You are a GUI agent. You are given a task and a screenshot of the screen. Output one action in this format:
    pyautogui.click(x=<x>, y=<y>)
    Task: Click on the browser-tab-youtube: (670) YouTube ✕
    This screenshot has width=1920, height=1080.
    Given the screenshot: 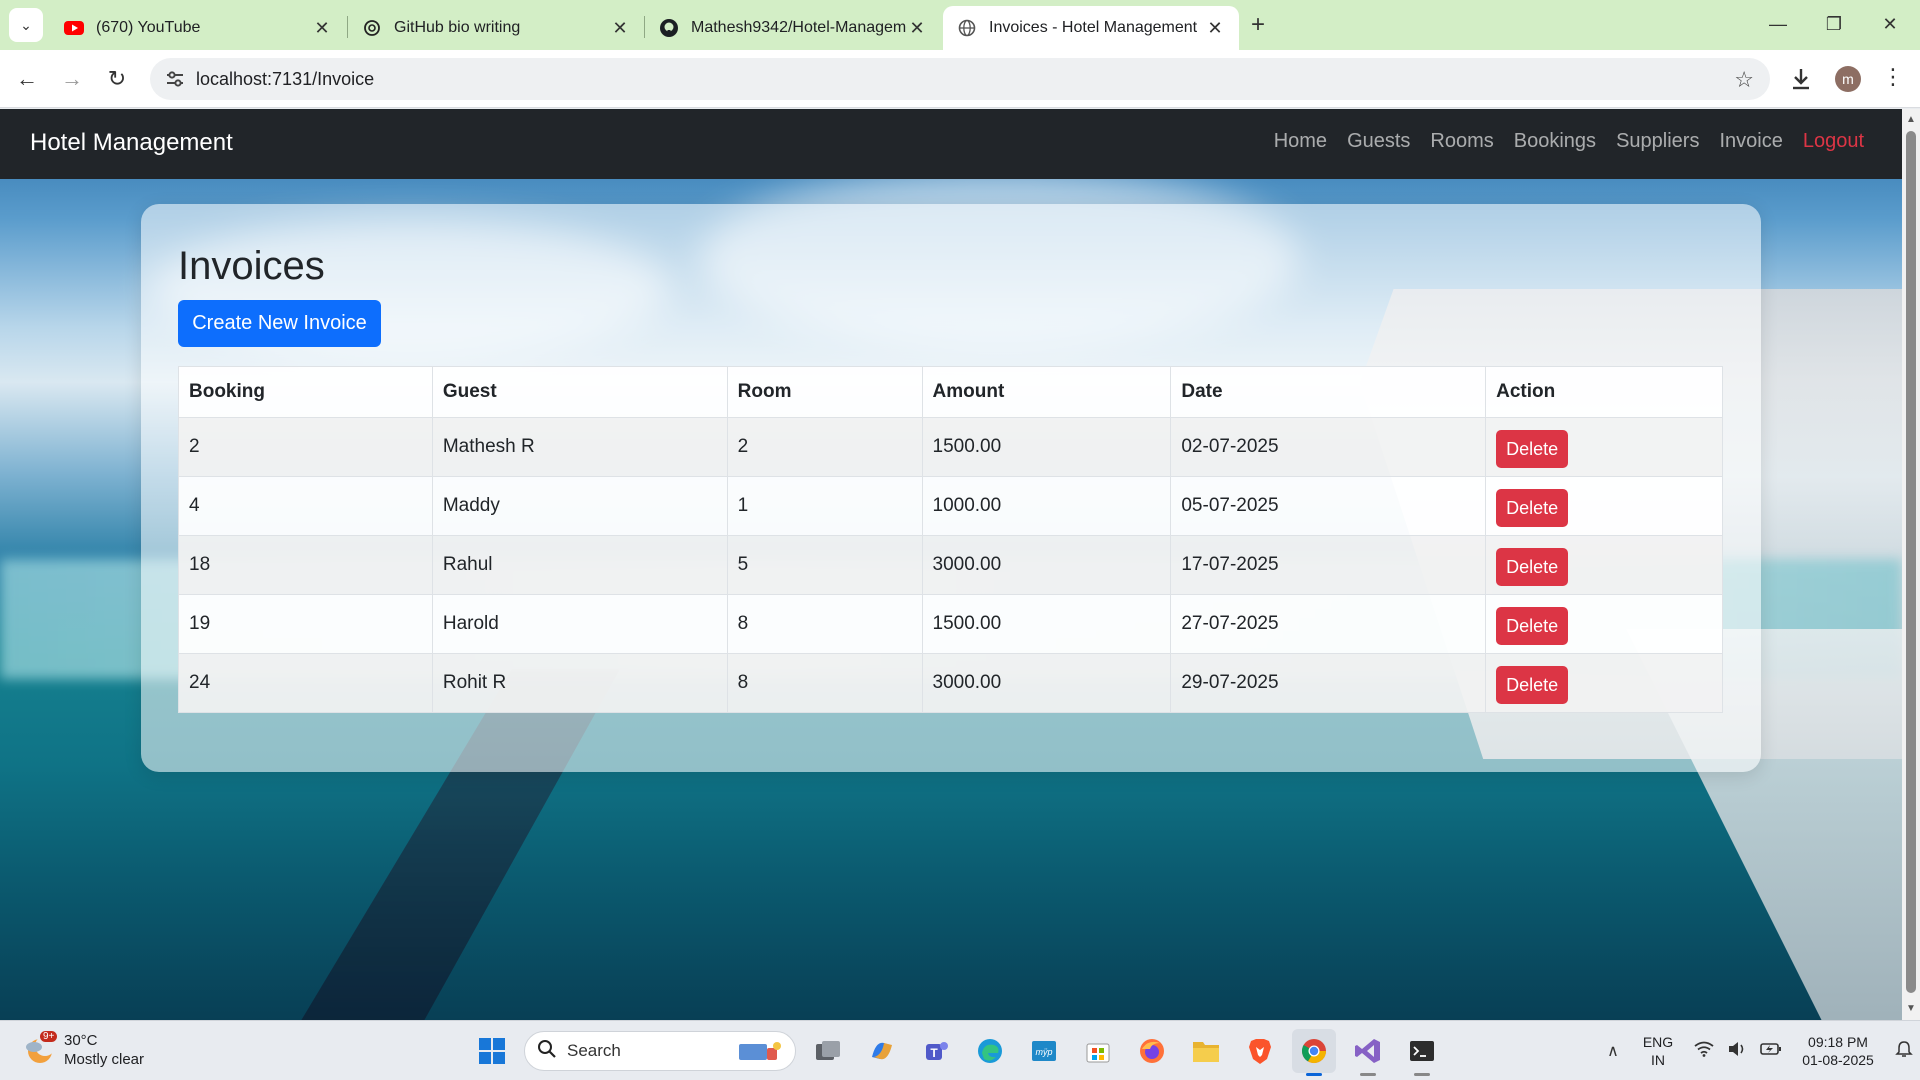 What is the action you would take?
    pyautogui.click(x=198, y=28)
    